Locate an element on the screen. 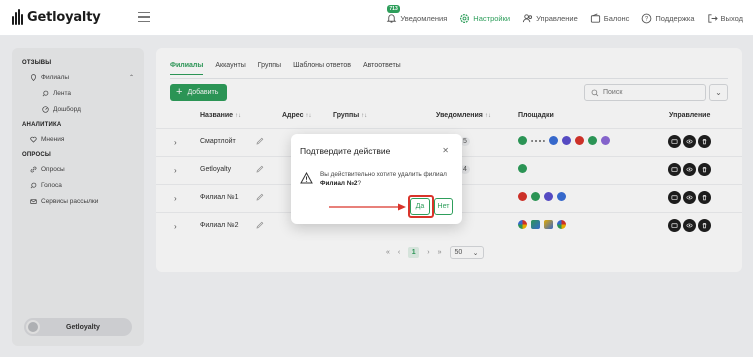 This screenshot has width=753, height=357. nav-notifications: 713 Уведомления is located at coordinates (417, 14).